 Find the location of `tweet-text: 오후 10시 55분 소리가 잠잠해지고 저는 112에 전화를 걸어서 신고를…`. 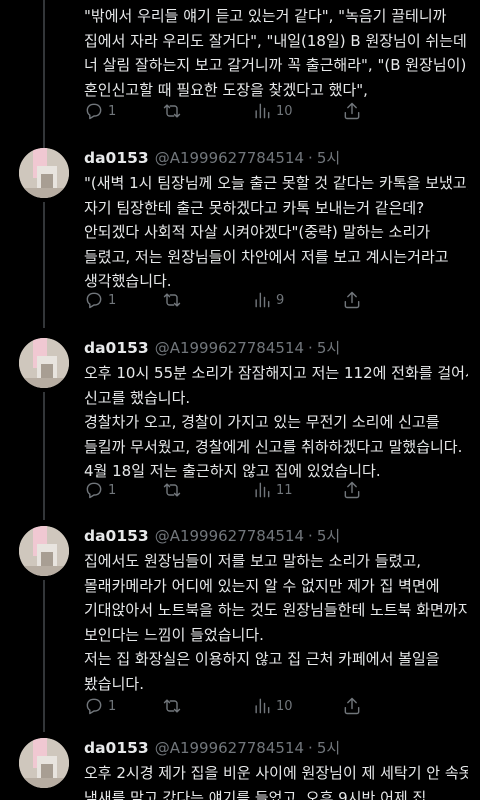

tweet-text: 오후 10시 55분 소리가 잠잠해지고 저는 112에 전화를 걸어서 신고를… is located at coordinates (276, 422).